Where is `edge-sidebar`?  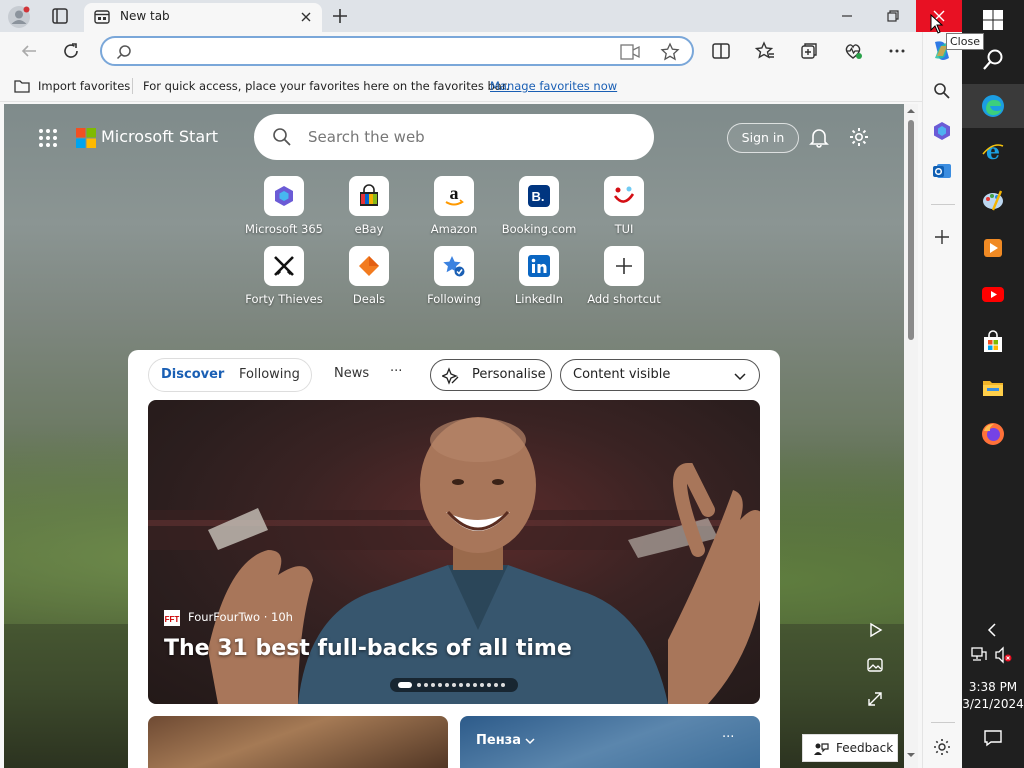 edge-sidebar is located at coordinates (942, 400).